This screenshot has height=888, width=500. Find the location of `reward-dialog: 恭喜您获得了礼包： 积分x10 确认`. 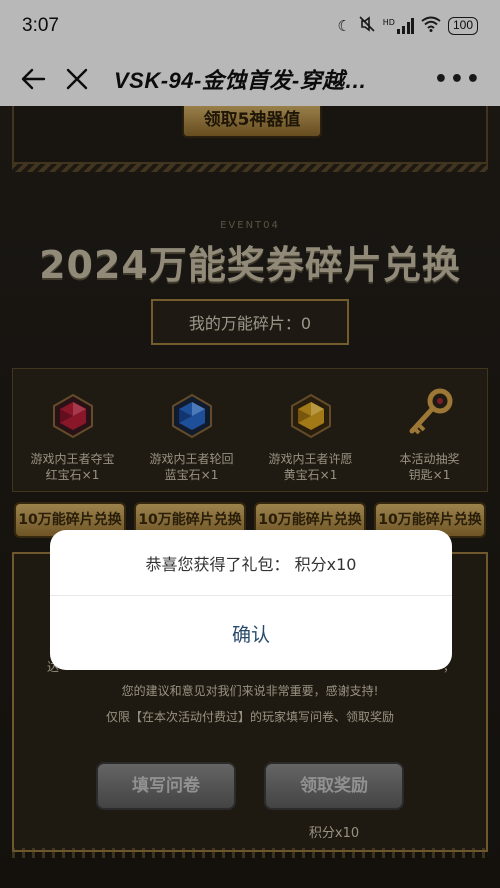

reward-dialog: 恭喜您获得了礼包： 积分x10 确认 is located at coordinates (251, 600).